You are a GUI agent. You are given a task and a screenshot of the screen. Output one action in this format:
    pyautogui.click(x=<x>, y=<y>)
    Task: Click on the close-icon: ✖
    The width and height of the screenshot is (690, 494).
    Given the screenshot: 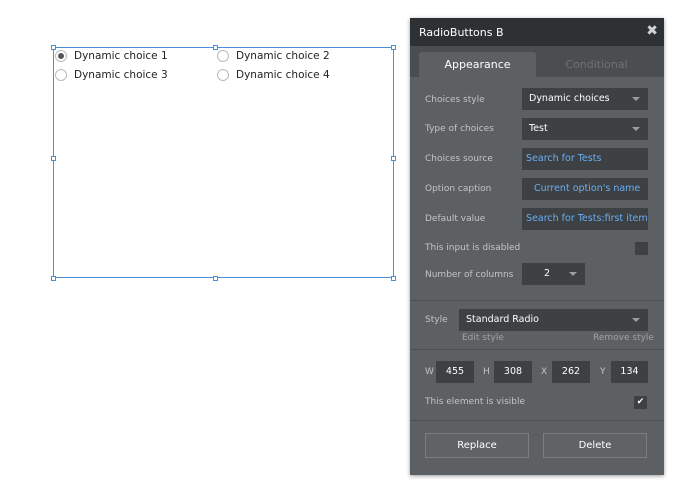 What is the action you would take?
    pyautogui.click(x=652, y=31)
    